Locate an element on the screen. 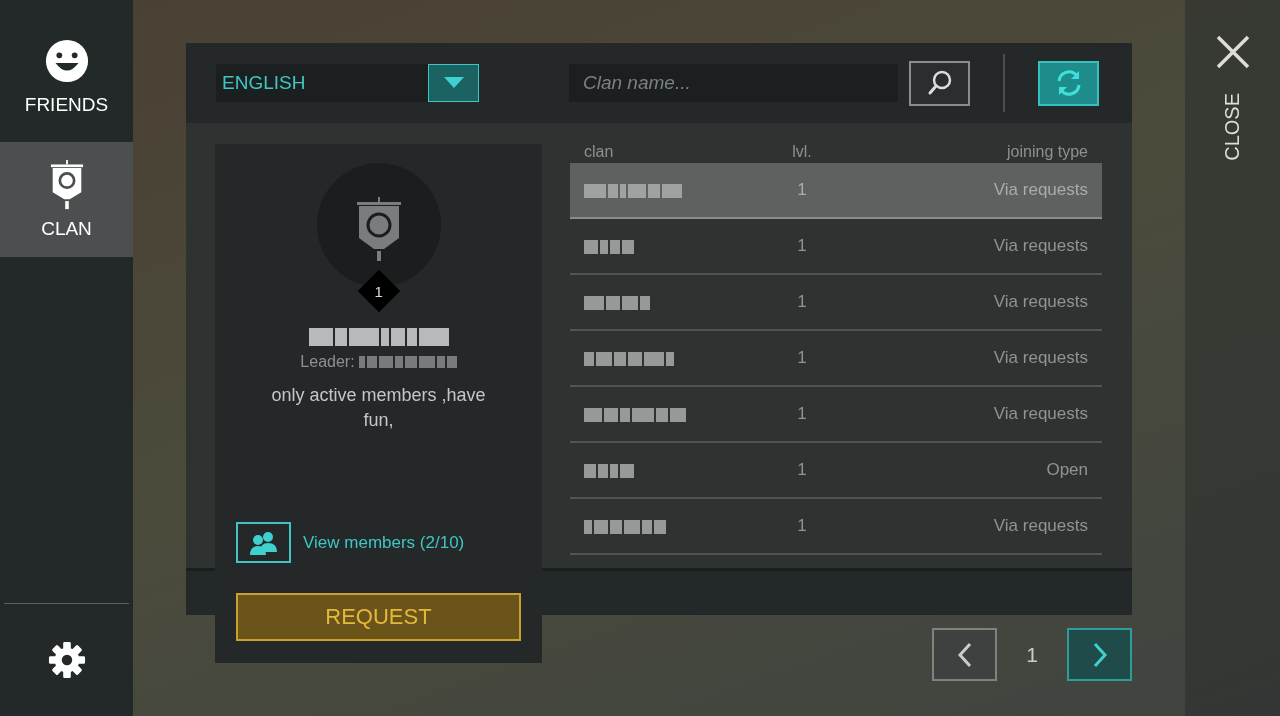 This screenshot has width=1280, height=716. members-icon is located at coordinates (263, 542).